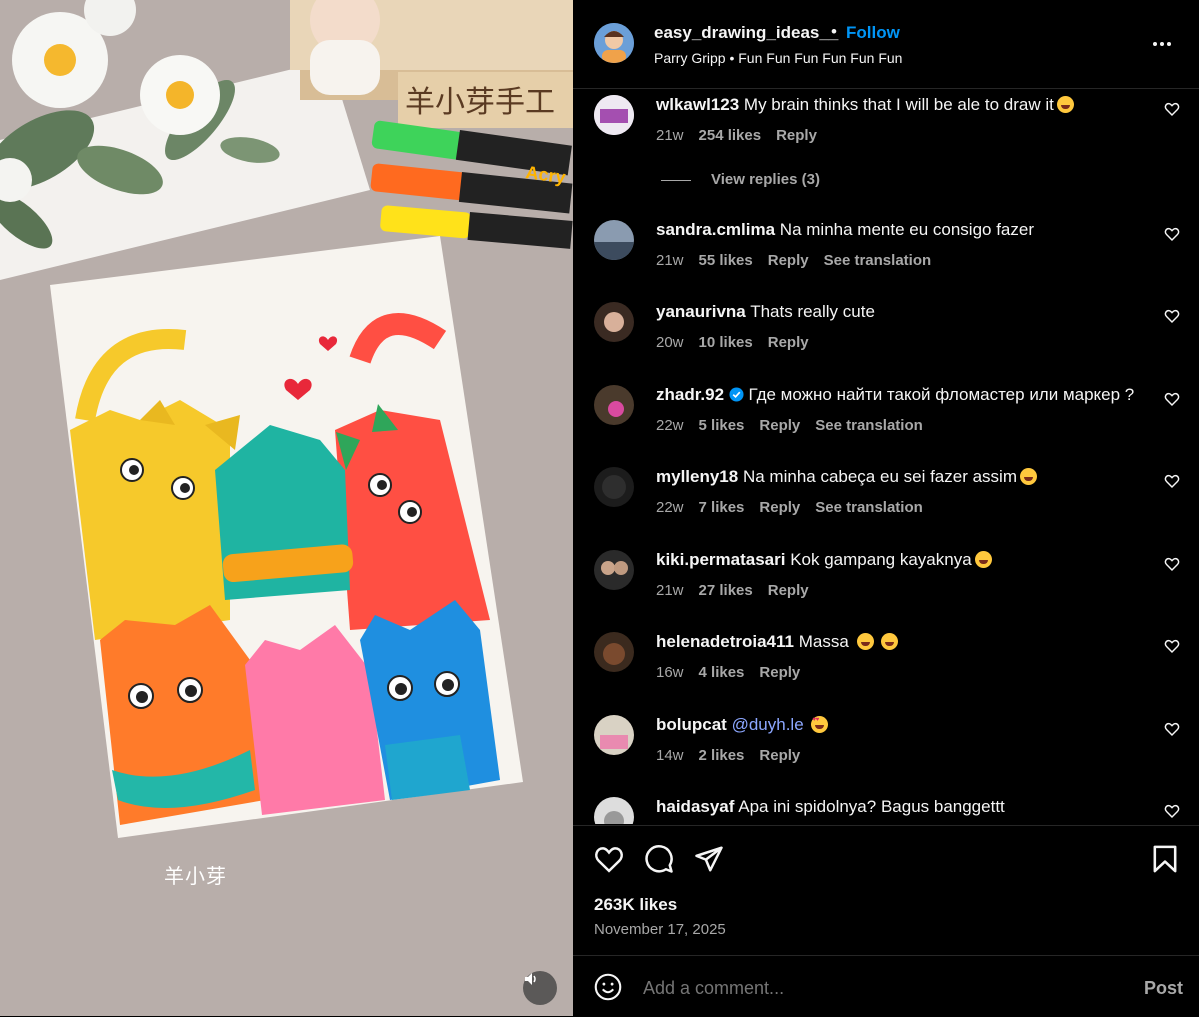 This screenshot has width=1199, height=1017. What do you see at coordinates (540, 988) in the screenshot?
I see `volume-button` at bounding box center [540, 988].